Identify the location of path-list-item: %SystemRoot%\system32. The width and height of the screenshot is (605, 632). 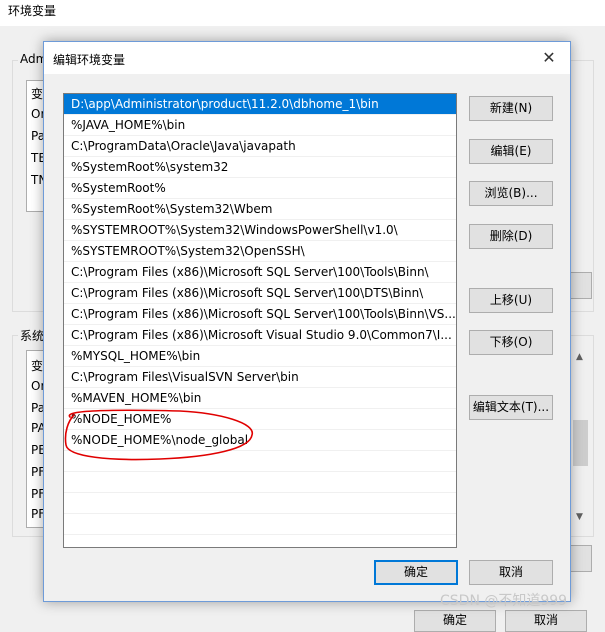
(260, 167).